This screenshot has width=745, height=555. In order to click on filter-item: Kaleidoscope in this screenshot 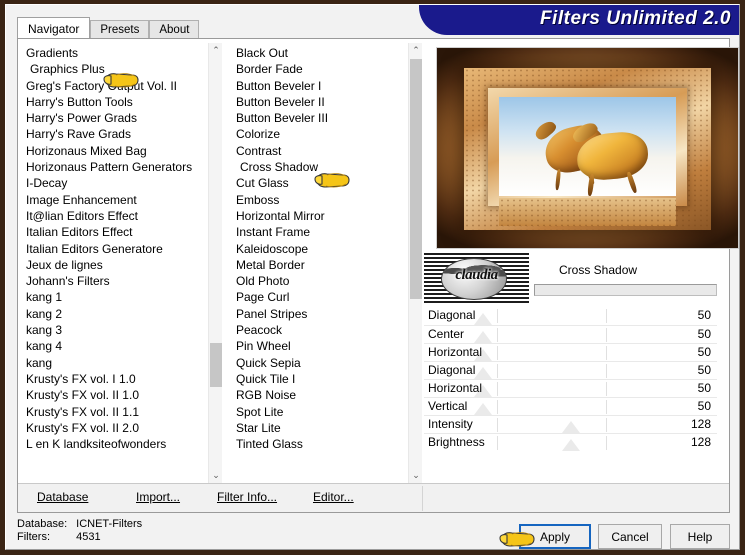, I will do `click(320, 249)`.